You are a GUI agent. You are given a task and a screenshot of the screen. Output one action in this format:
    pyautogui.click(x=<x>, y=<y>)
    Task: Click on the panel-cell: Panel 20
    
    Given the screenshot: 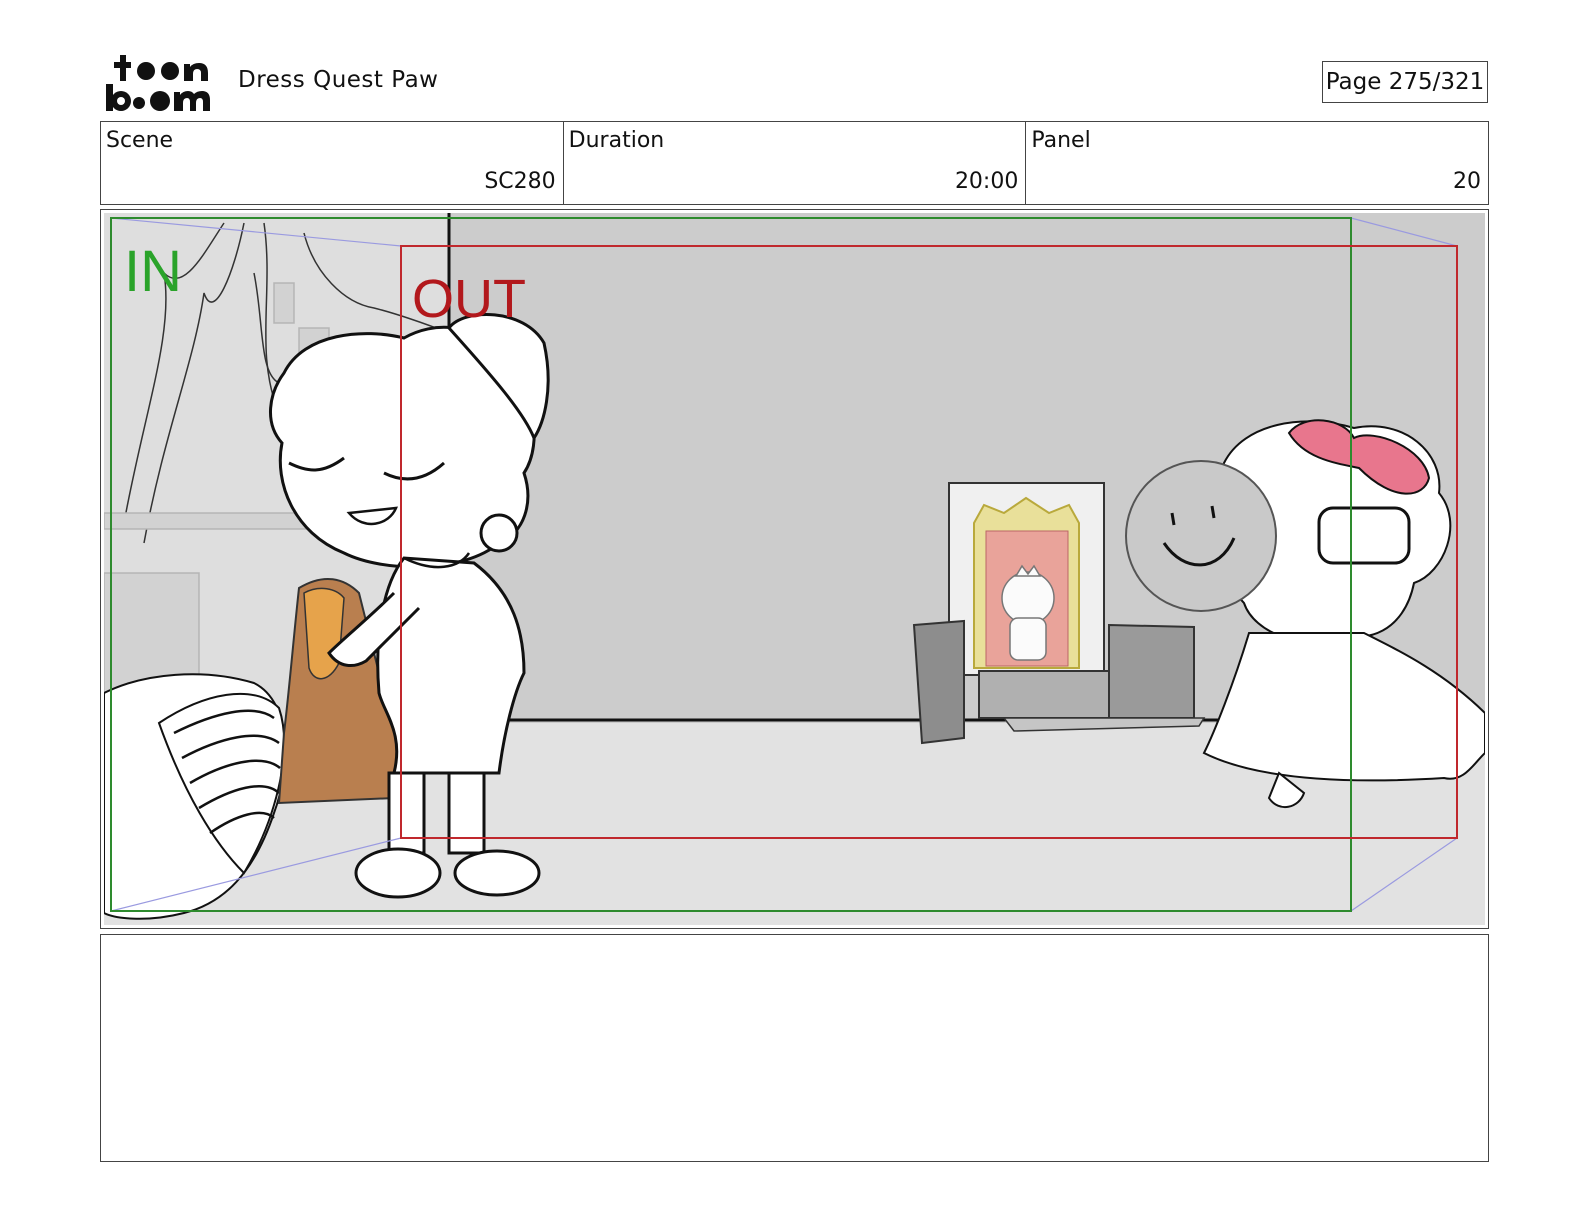 What is the action you would take?
    pyautogui.click(x=1257, y=163)
    